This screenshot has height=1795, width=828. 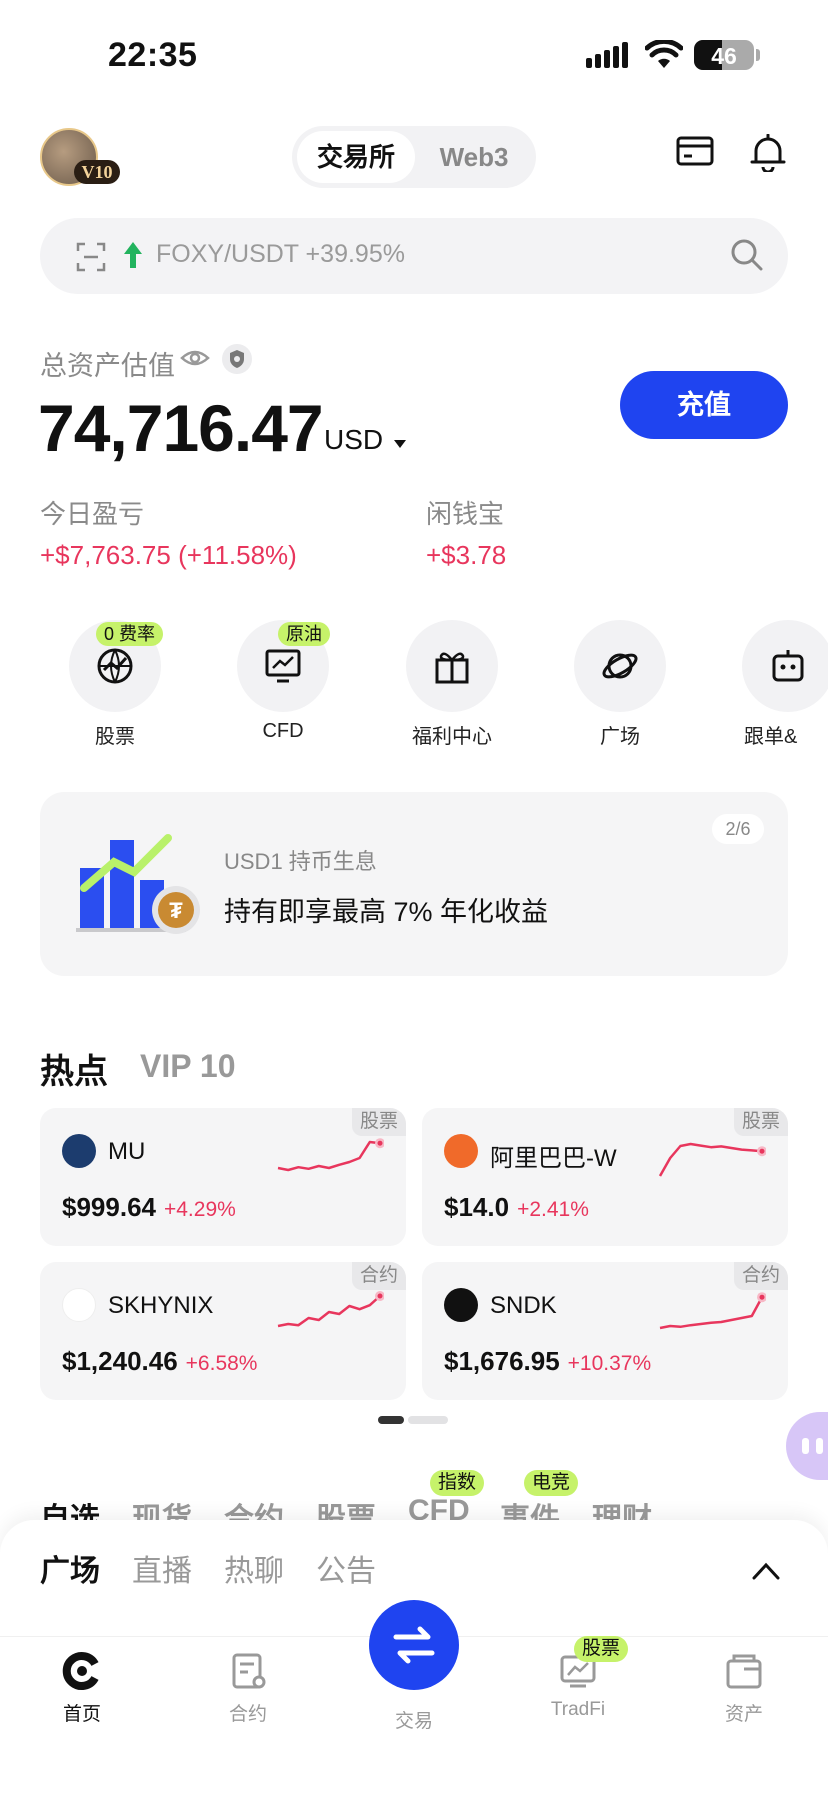 What do you see at coordinates (414, 50) in the screenshot?
I see `status-bar: 22:35 46` at bounding box center [414, 50].